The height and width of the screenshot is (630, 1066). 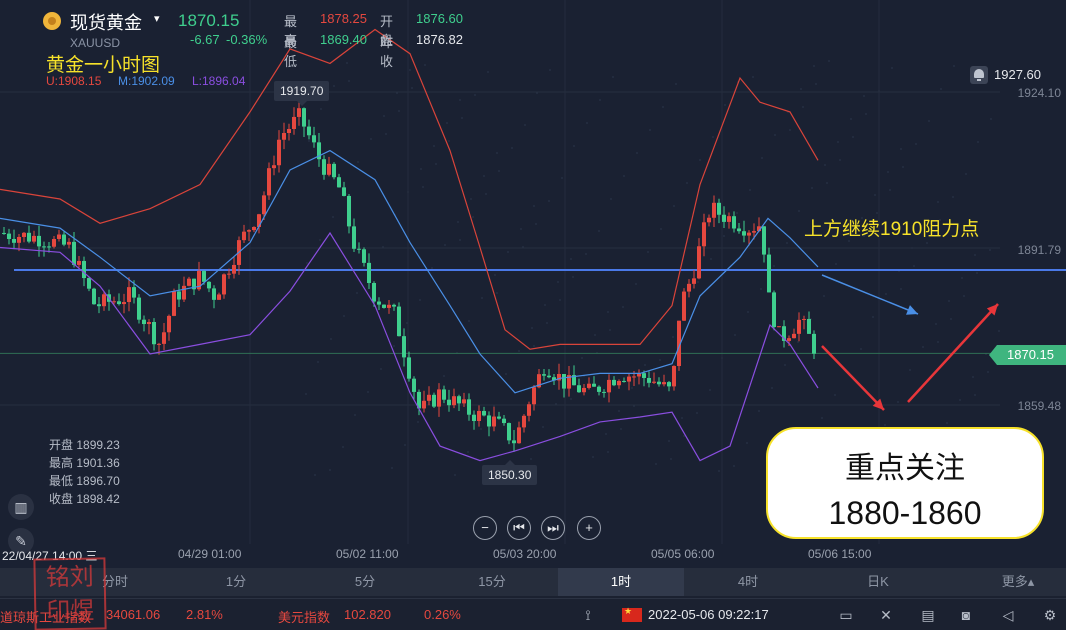 What do you see at coordinates (519, 528) in the screenshot?
I see `jump-first-button: ⏮` at bounding box center [519, 528].